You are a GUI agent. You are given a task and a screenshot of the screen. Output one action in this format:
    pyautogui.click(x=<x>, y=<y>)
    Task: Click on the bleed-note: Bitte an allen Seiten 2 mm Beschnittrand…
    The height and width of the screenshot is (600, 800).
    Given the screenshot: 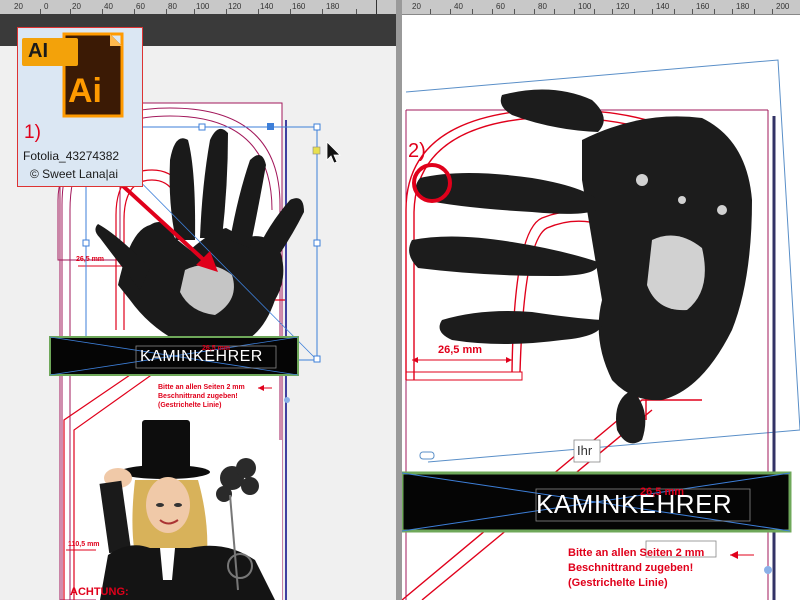 What is the action you would take?
    pyautogui.click(x=201, y=396)
    